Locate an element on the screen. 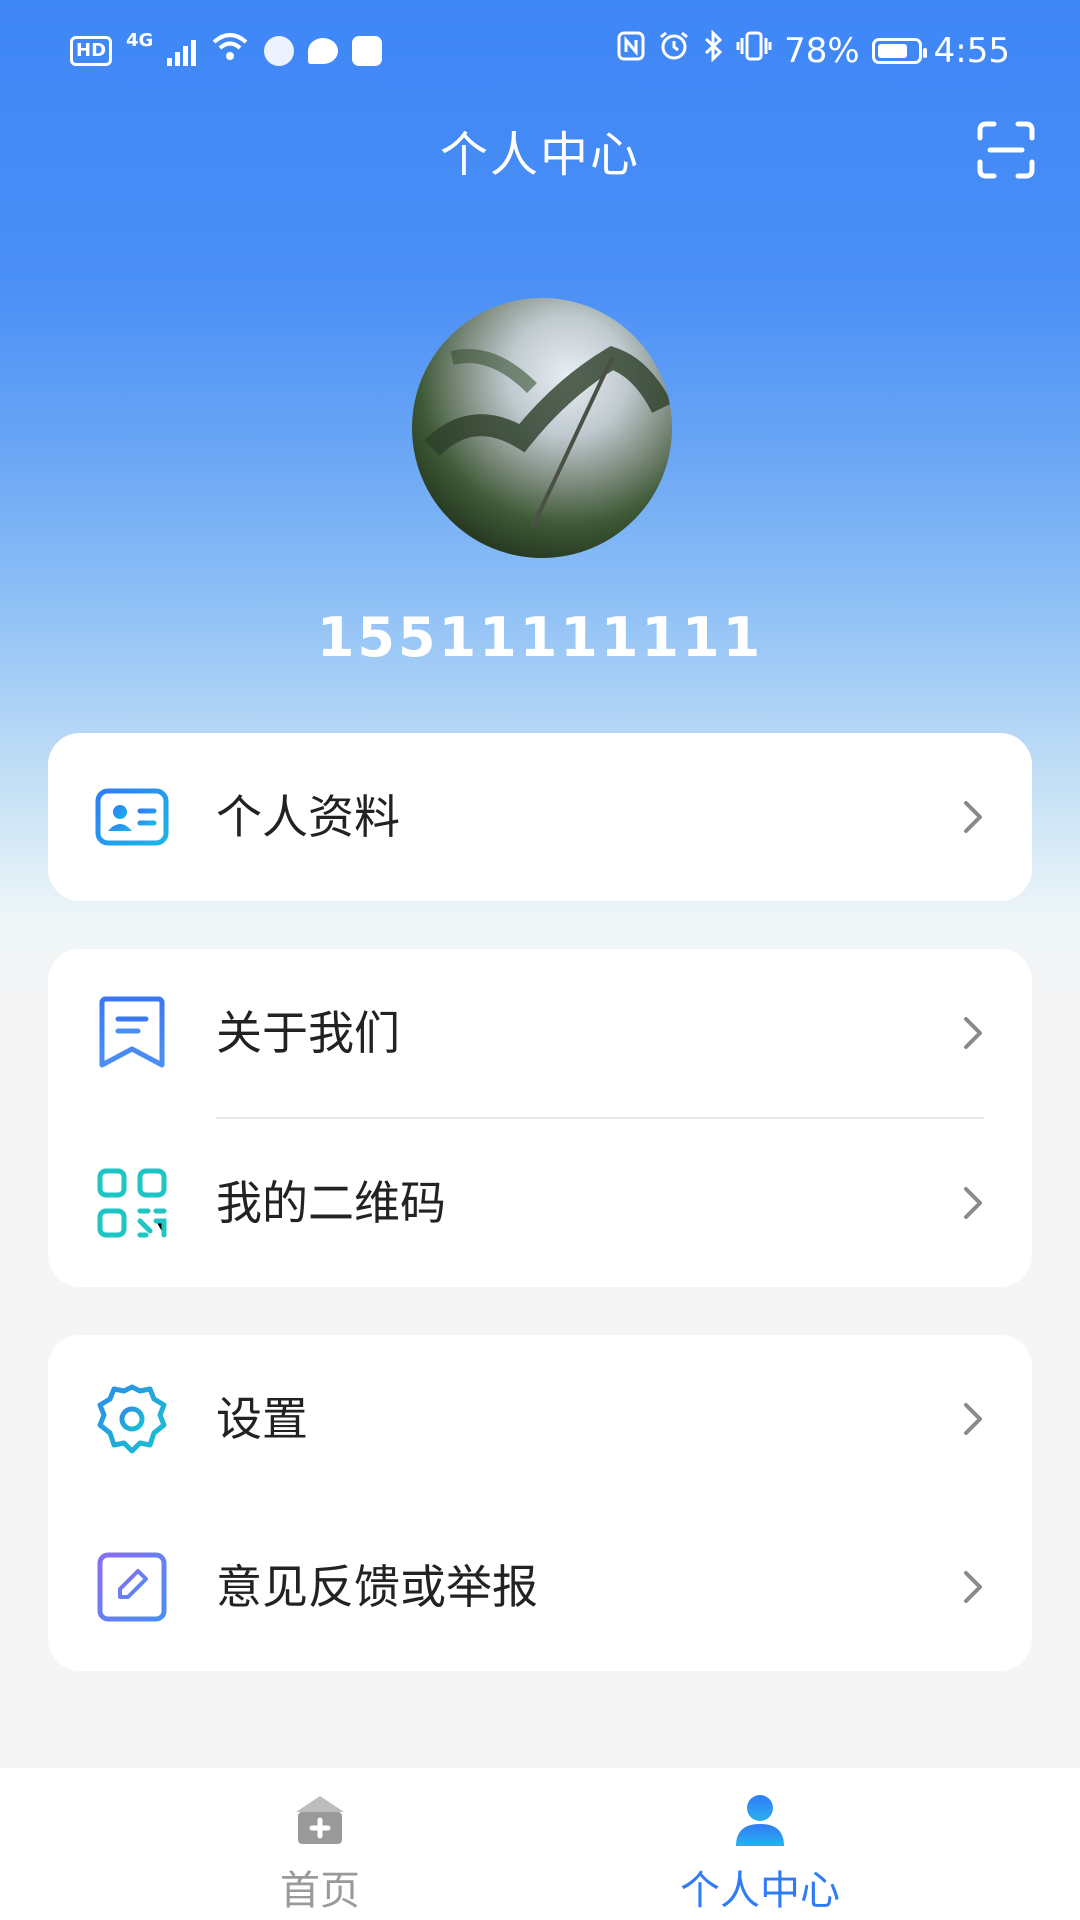 The height and width of the screenshot is (1920, 1080). message-icon is located at coordinates (323, 50).